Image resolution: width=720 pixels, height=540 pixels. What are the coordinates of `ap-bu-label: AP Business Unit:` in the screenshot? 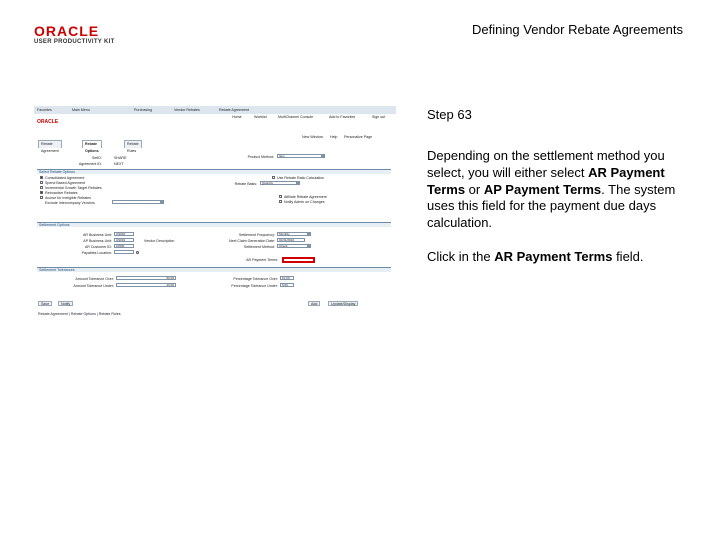 It's located at (97, 241).